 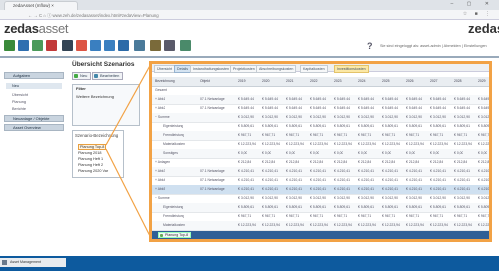 I want to click on row-label: + Abk3, so click(x=160, y=171).